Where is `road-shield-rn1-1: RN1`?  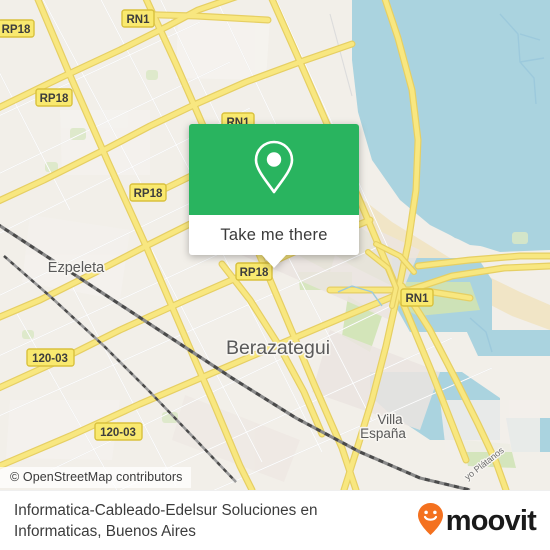 road-shield-rn1-1: RN1 is located at coordinates (138, 18).